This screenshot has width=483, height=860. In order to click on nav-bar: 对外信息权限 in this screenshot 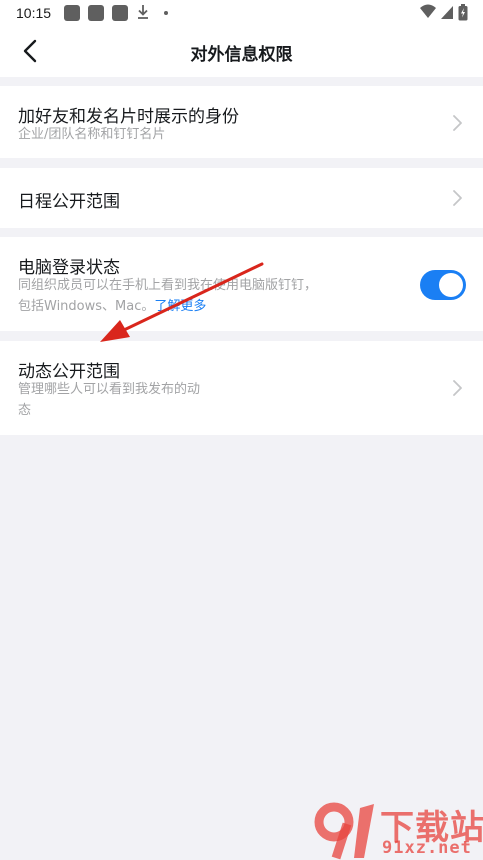, I will do `click(241, 51)`.